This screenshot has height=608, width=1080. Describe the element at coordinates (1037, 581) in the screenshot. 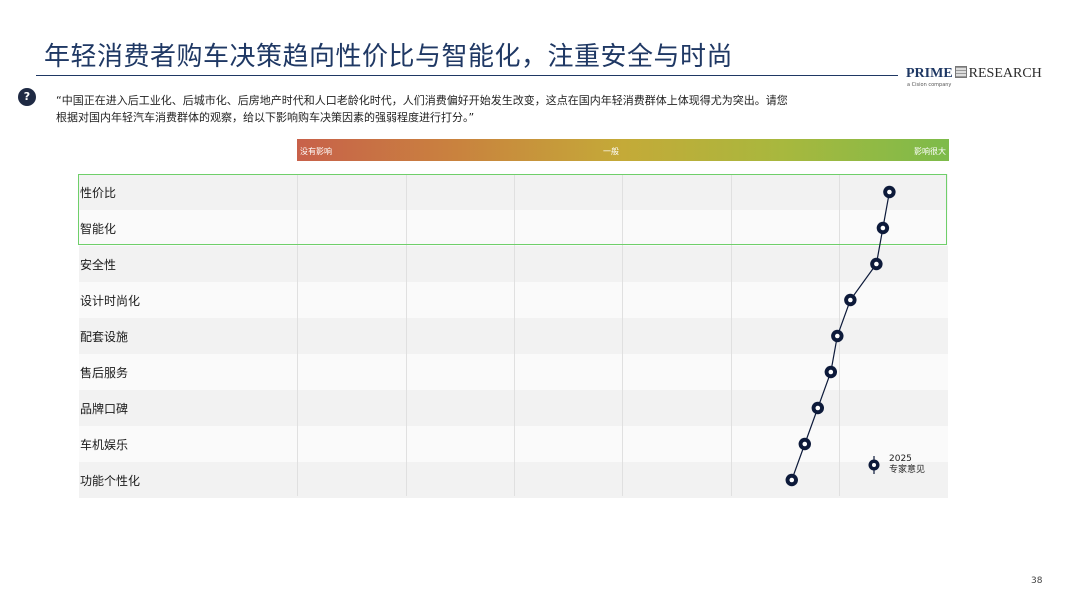

I see `page-number: 38` at that location.